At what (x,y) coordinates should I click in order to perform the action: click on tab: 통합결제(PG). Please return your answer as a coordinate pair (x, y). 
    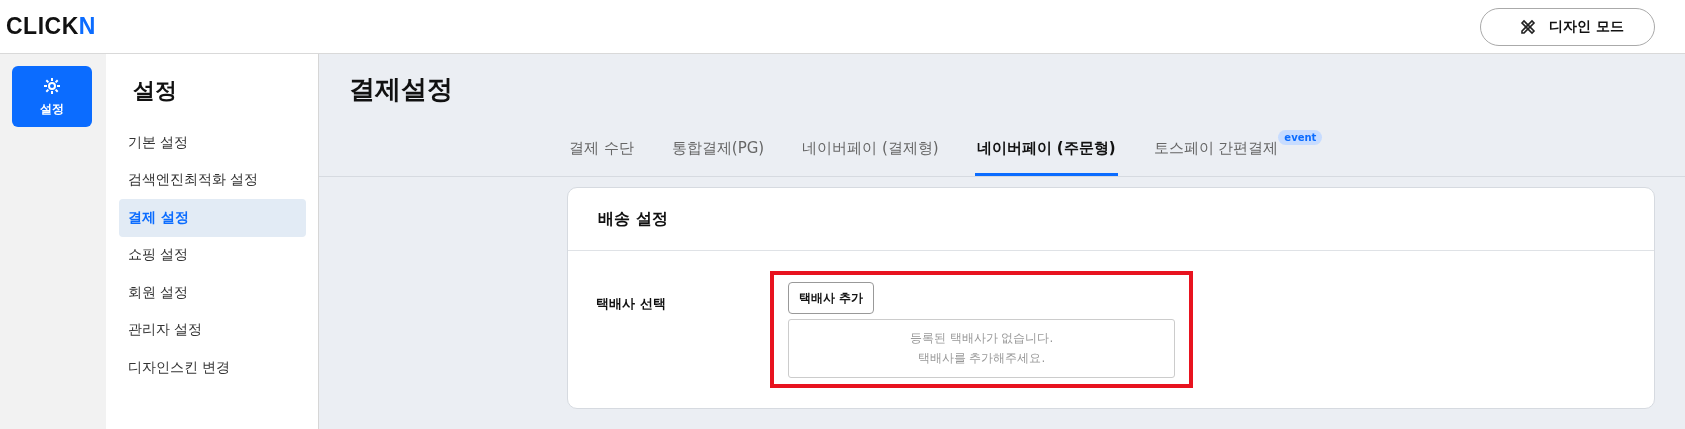
    Looking at the image, I should click on (718, 150).